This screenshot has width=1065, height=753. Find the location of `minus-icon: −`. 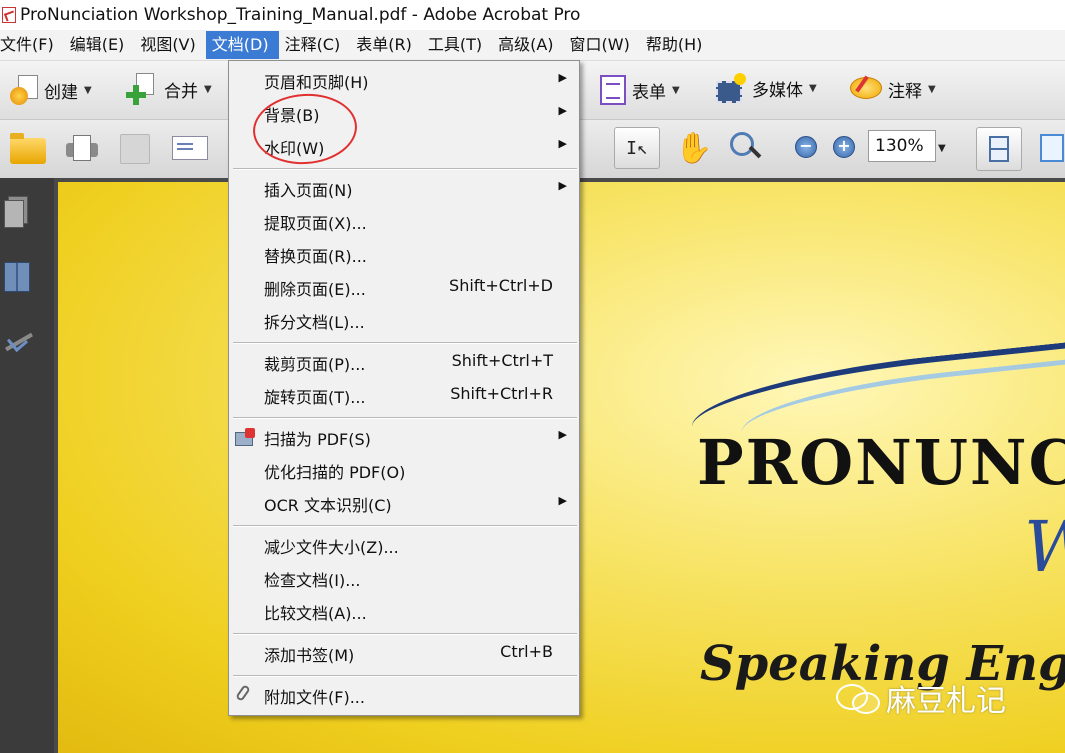

minus-icon: − is located at coordinates (806, 145).